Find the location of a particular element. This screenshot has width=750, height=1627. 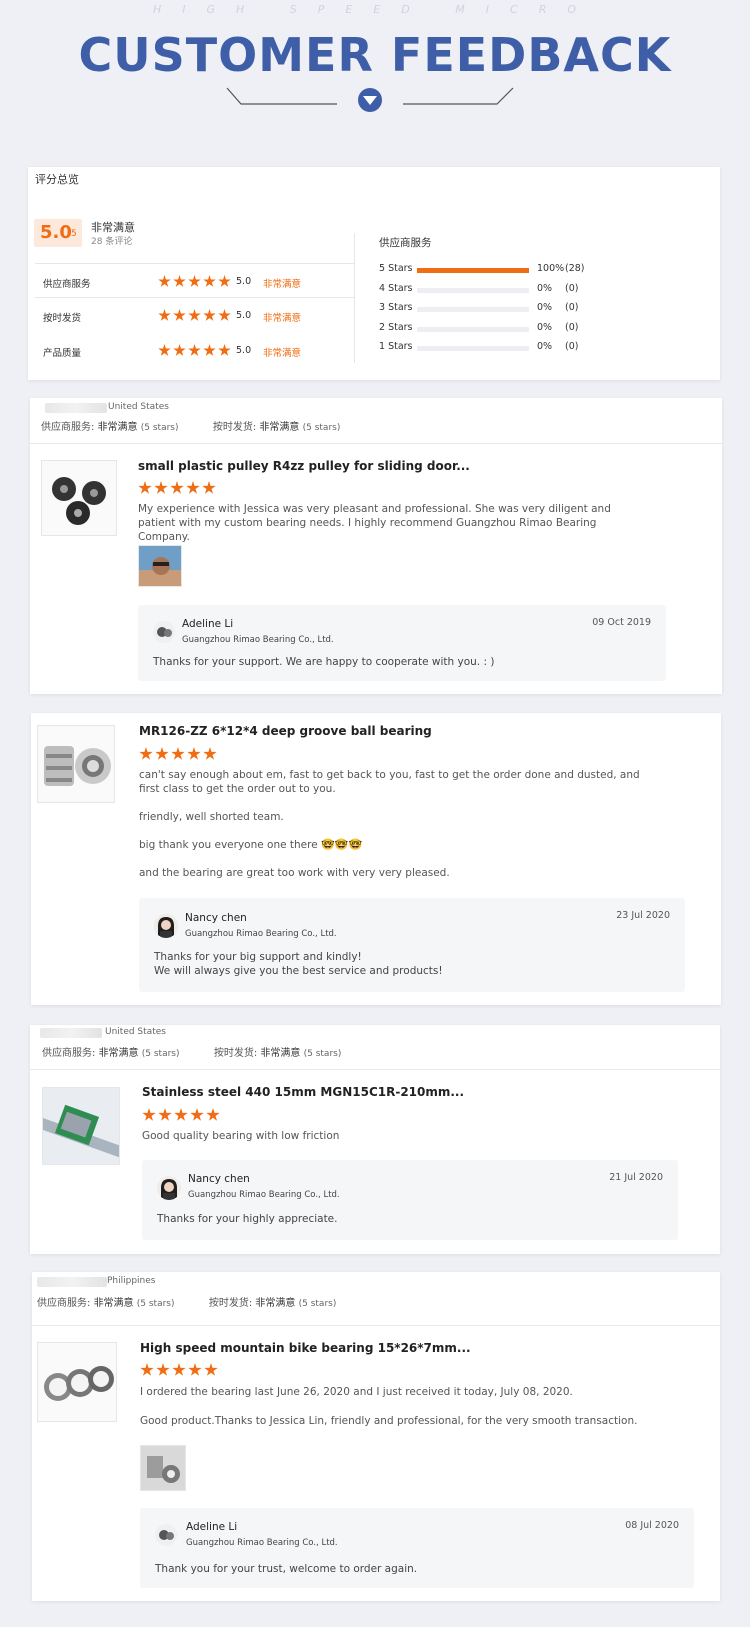

breakdown-label: 3 Stars is located at coordinates (396, 307).